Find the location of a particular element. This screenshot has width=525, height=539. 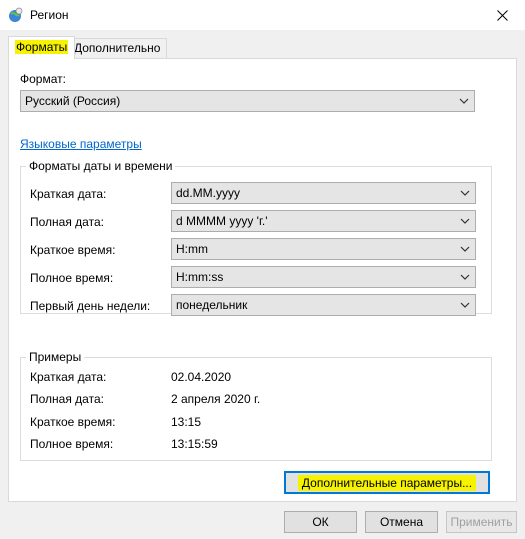

format-select-value: Русский (Россия) is located at coordinates (73, 101).